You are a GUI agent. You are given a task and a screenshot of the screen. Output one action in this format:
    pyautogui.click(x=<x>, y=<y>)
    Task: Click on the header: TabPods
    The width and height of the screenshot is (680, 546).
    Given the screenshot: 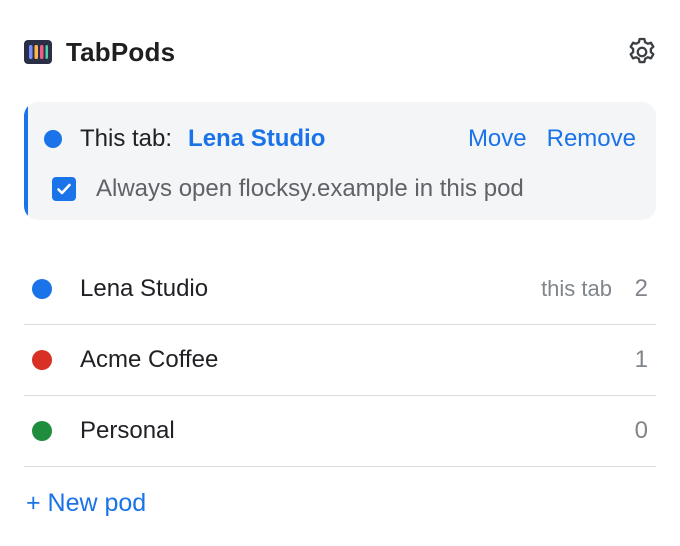 What is the action you would take?
    pyautogui.click(x=340, y=52)
    